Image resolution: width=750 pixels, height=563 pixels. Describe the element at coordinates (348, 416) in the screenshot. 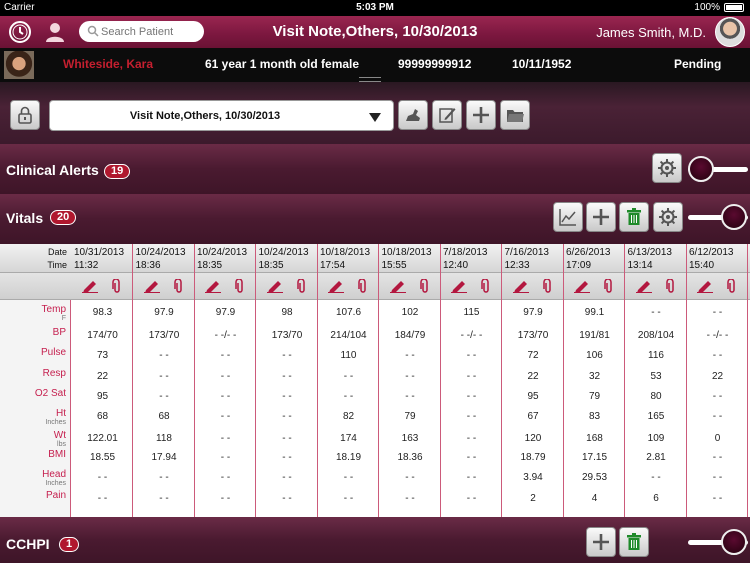

I see `vitals-cell: 82` at that location.